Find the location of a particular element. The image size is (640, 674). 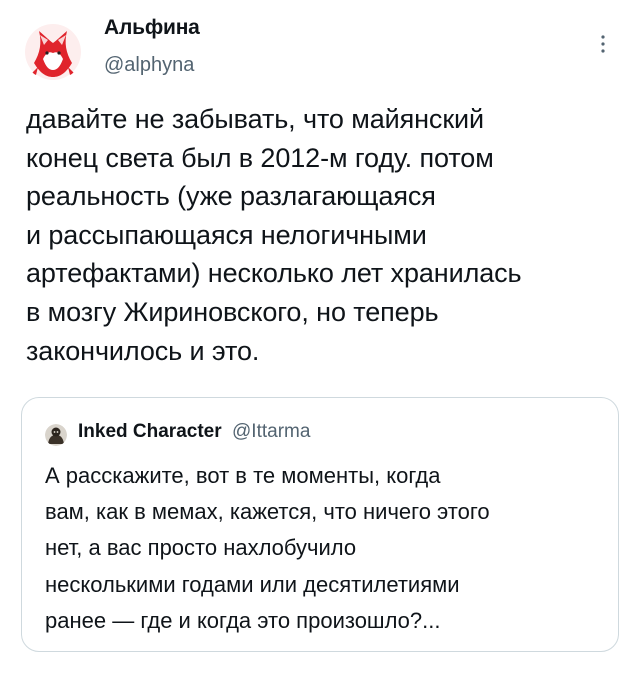

tweet-text-line: реальность (уже разлагающаяся is located at coordinates (231, 196).